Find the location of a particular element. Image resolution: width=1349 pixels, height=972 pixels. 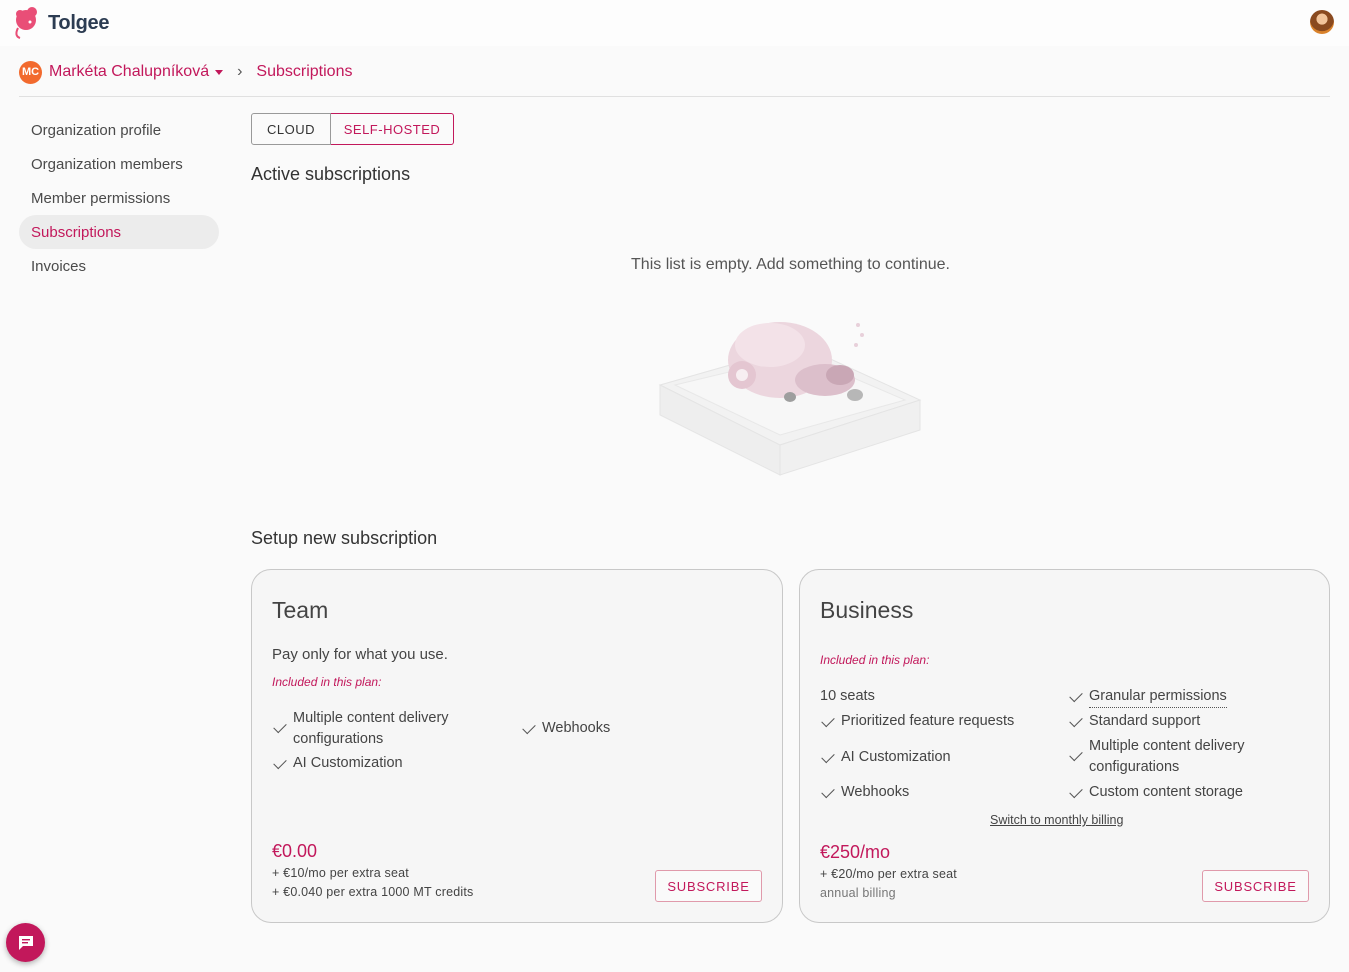

chat-icon is located at coordinates (25, 942).